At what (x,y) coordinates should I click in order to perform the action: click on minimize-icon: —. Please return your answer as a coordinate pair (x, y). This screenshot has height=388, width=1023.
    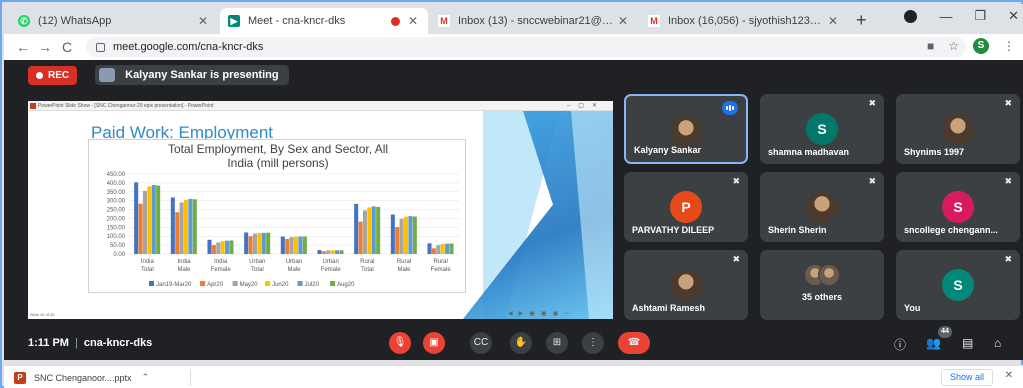
    Looking at the image, I should click on (945, 16).